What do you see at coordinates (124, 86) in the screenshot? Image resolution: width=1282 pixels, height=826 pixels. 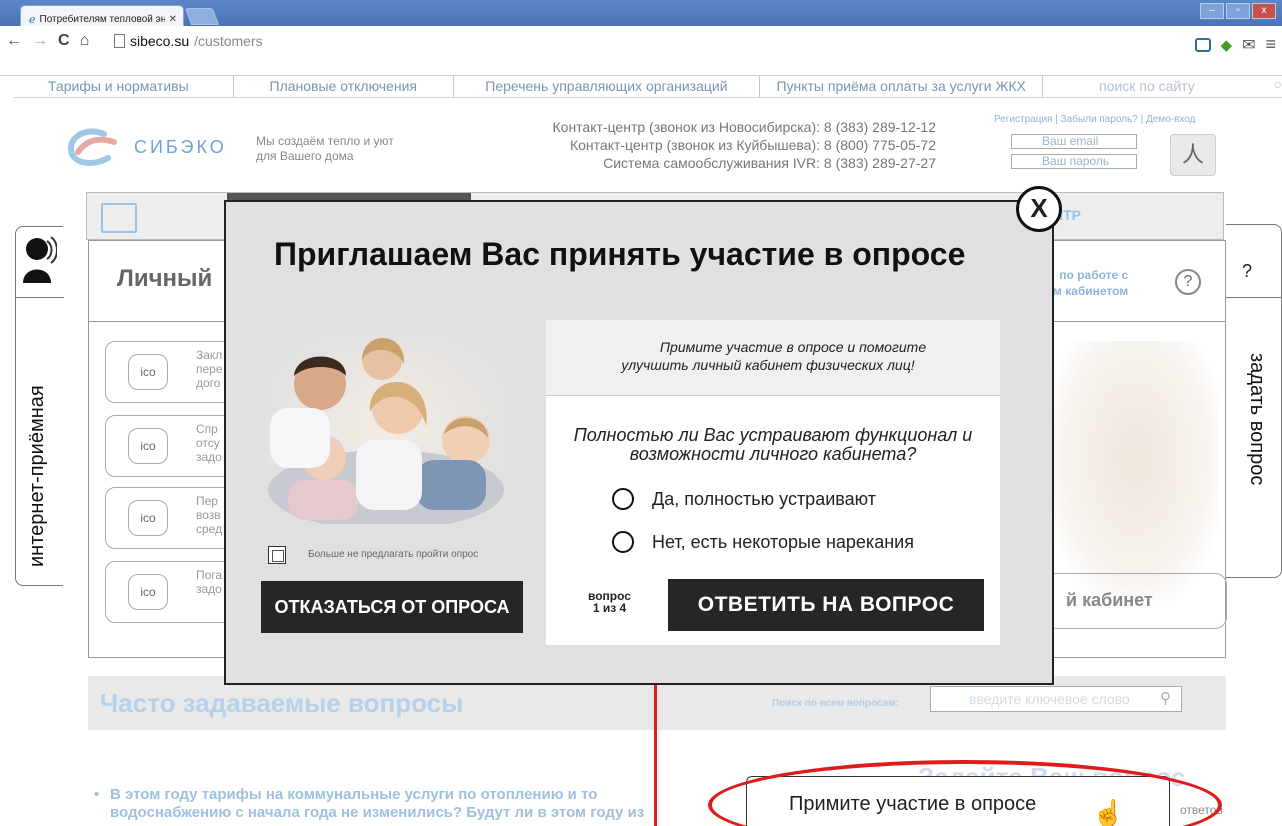 I see `nav-tariffs: Тарифы и нормативы` at bounding box center [124, 86].